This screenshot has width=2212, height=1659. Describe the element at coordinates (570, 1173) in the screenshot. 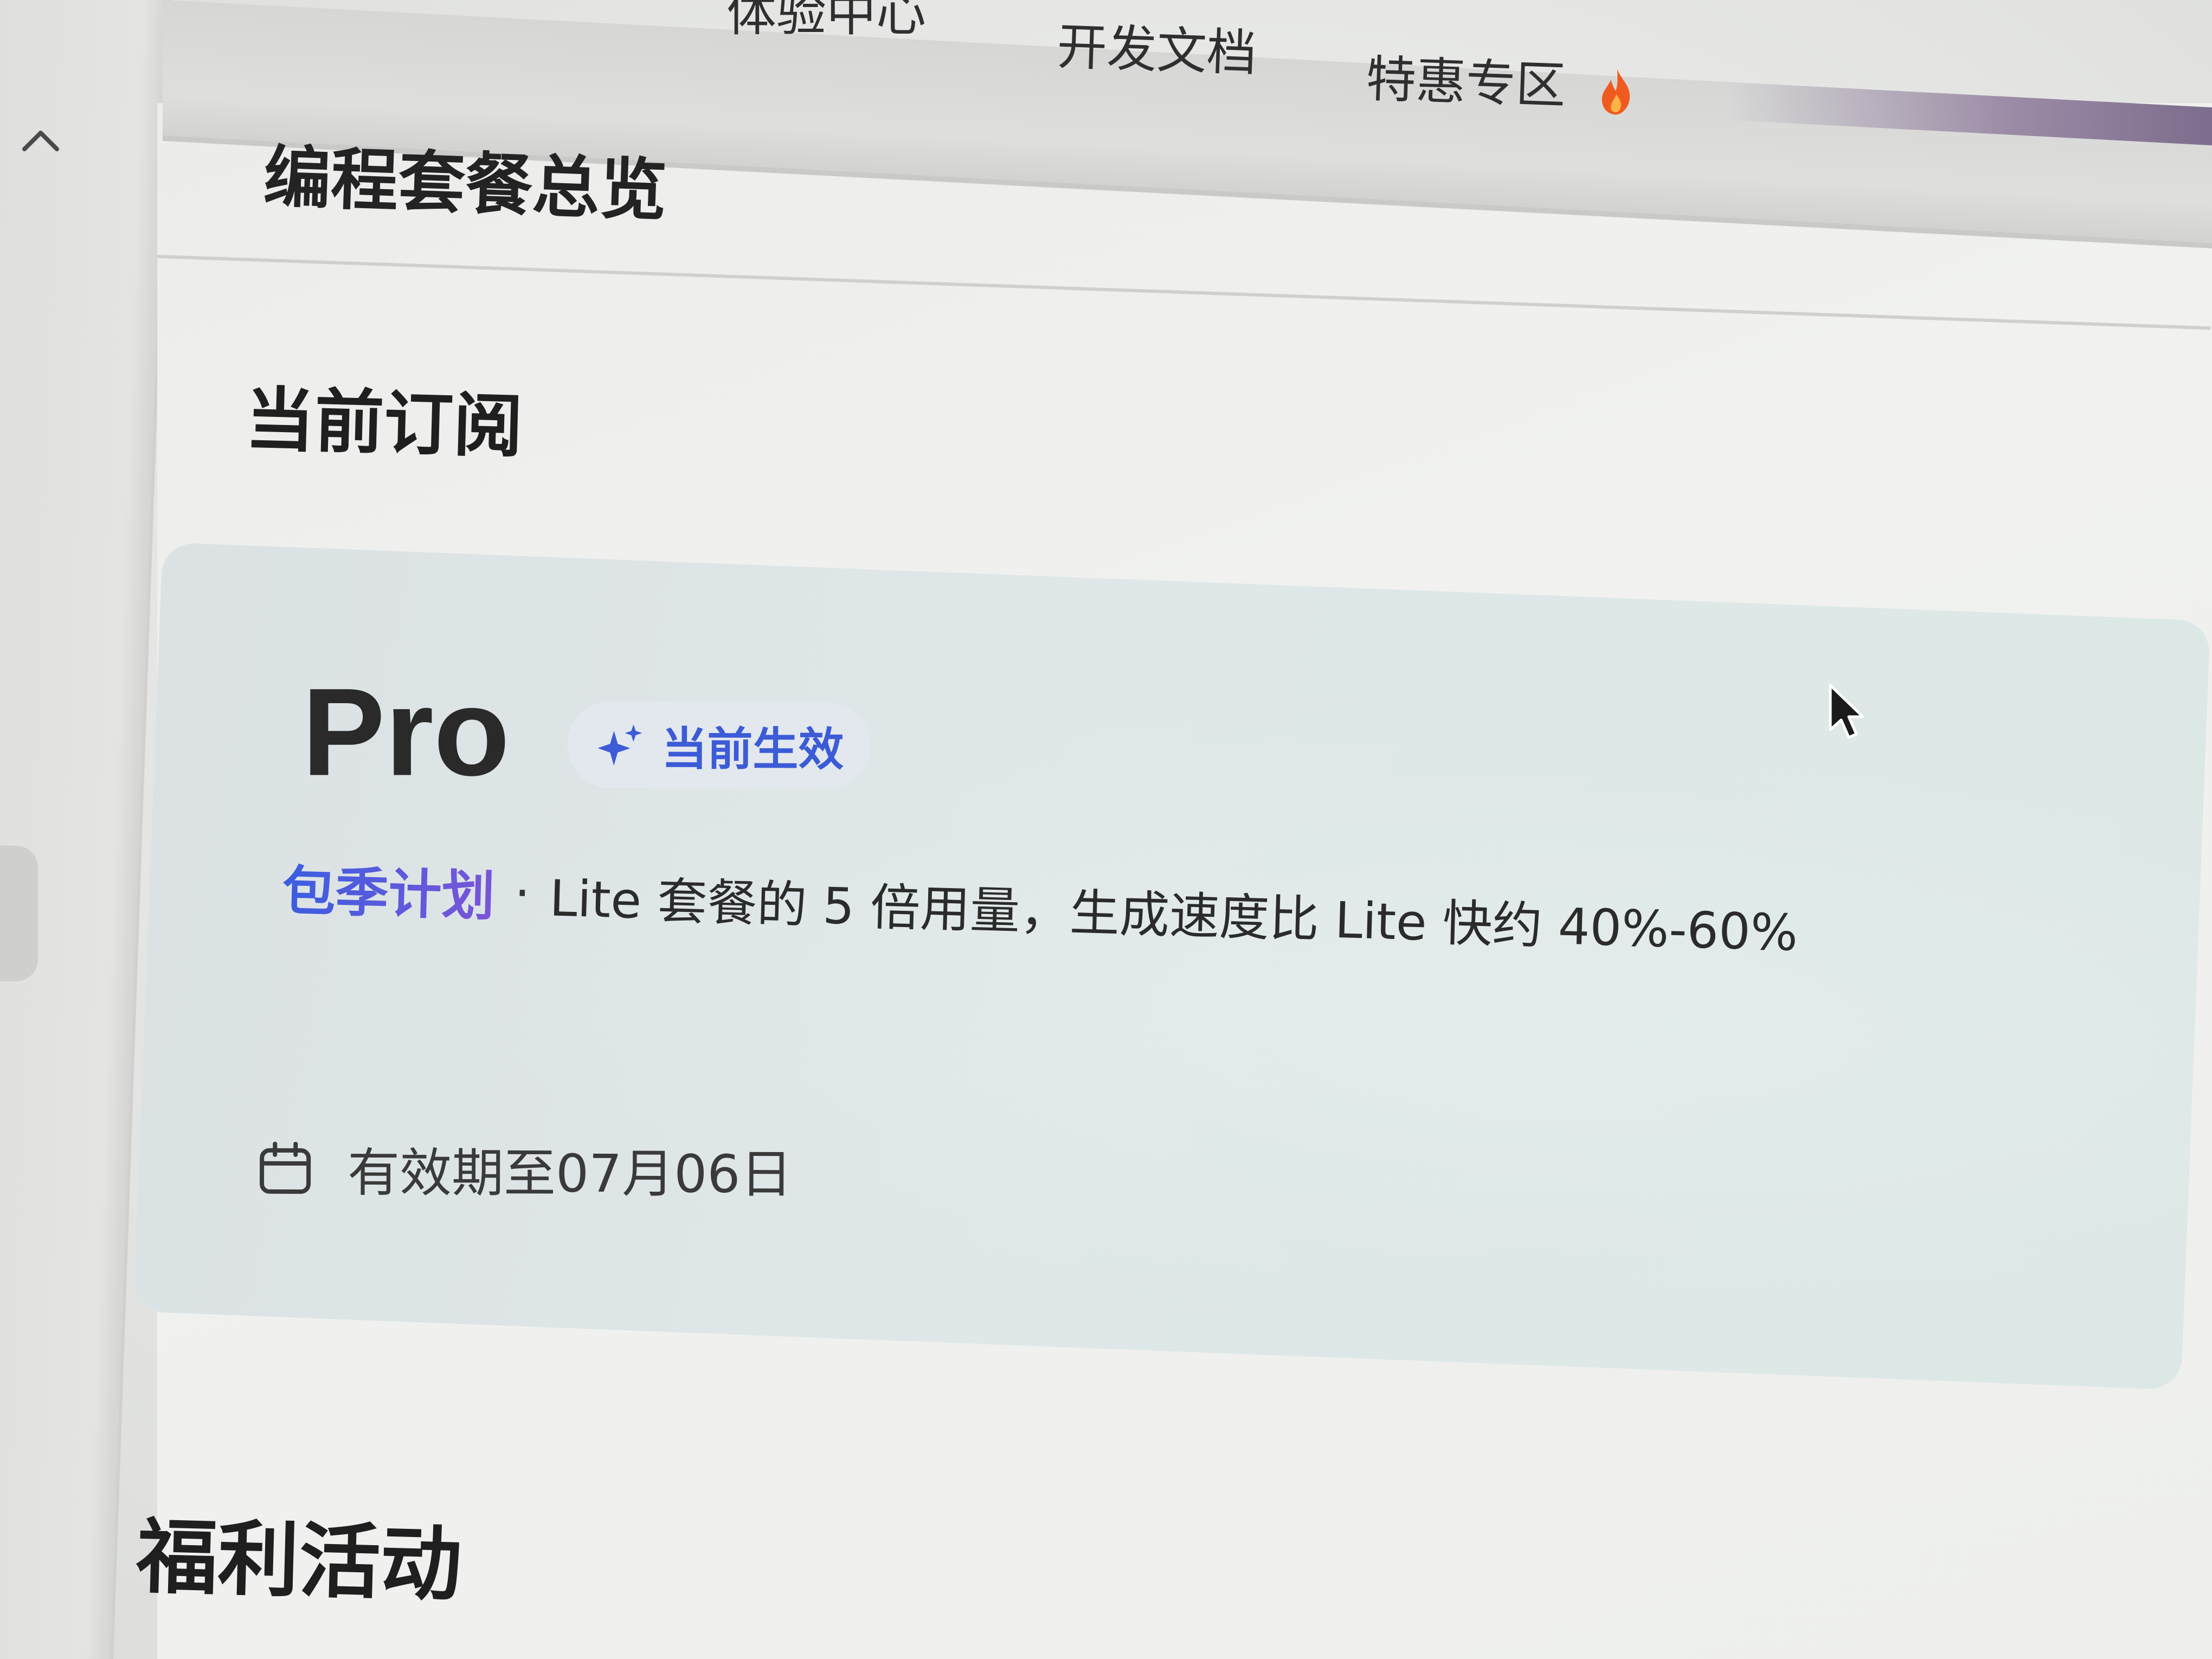

I see `expiry-text: 有效期至07月06日` at that location.